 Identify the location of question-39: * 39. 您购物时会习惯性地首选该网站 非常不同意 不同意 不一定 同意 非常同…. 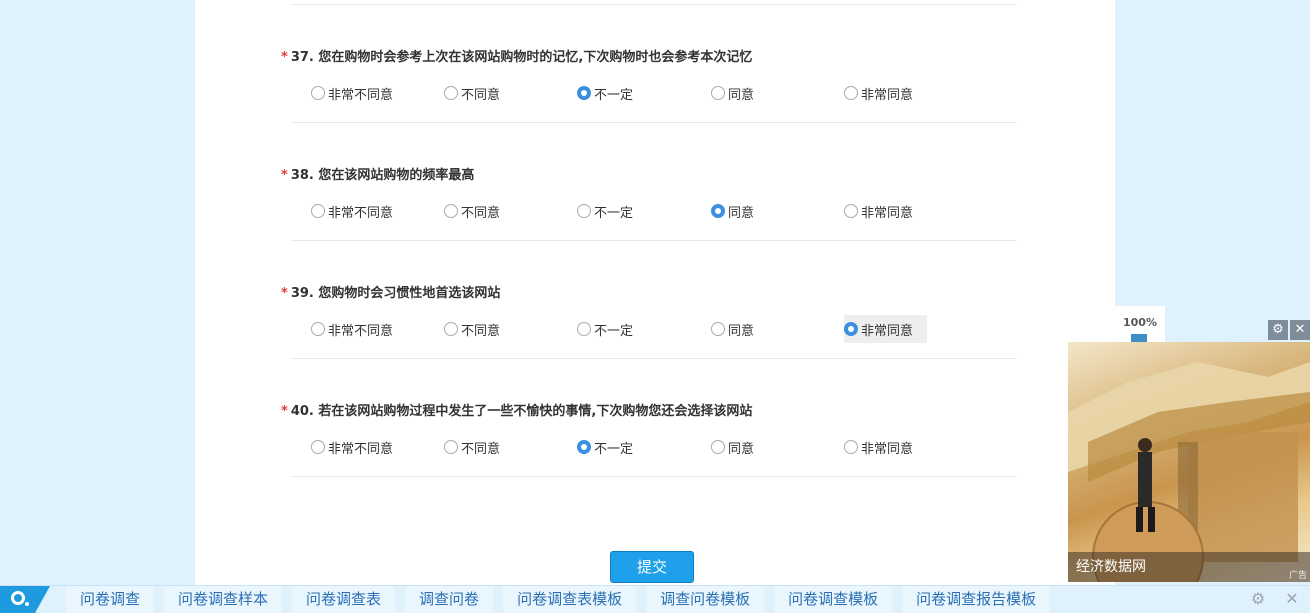
(651, 343).